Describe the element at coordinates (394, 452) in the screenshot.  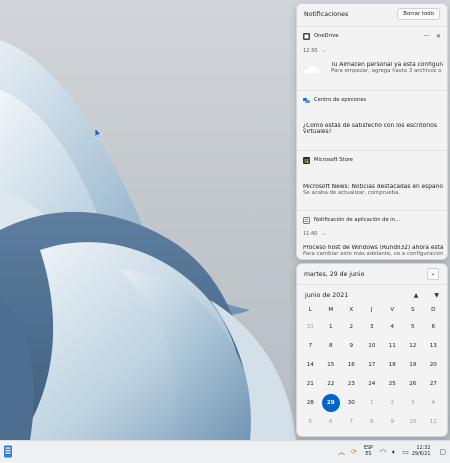
I see `volume-icon: 🔈︎` at that location.